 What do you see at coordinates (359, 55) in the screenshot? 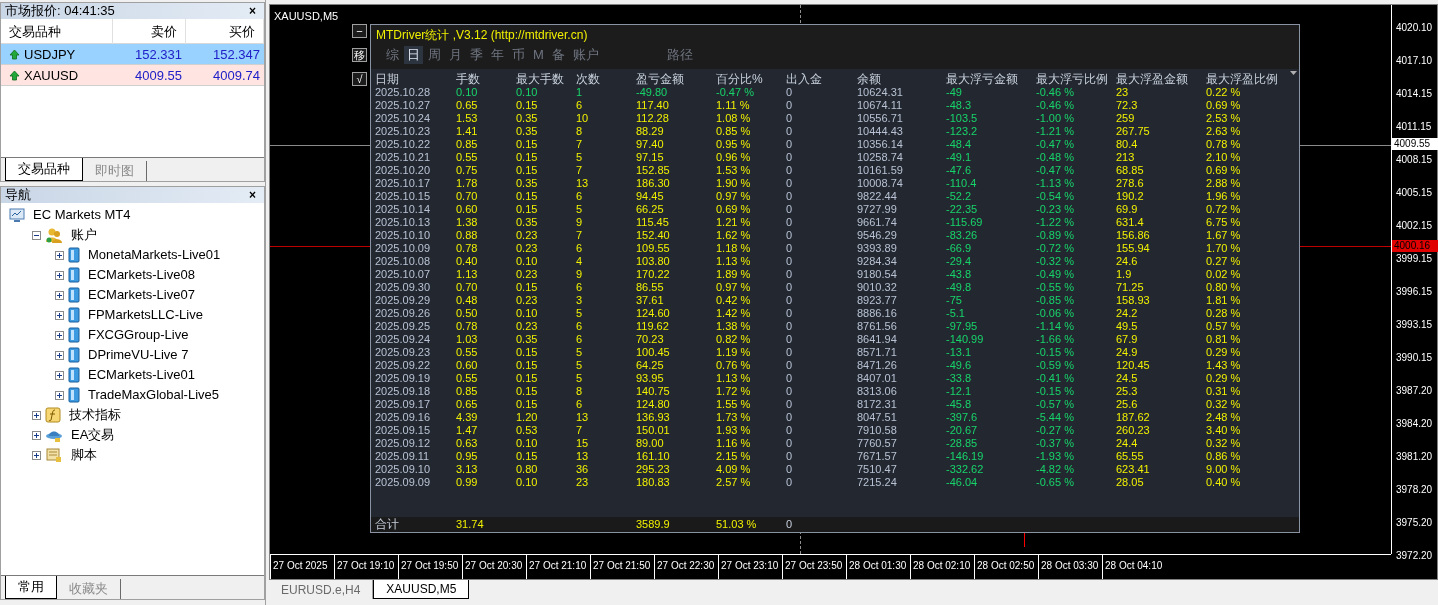
I see `panel-toggle-button: 移` at bounding box center [359, 55].